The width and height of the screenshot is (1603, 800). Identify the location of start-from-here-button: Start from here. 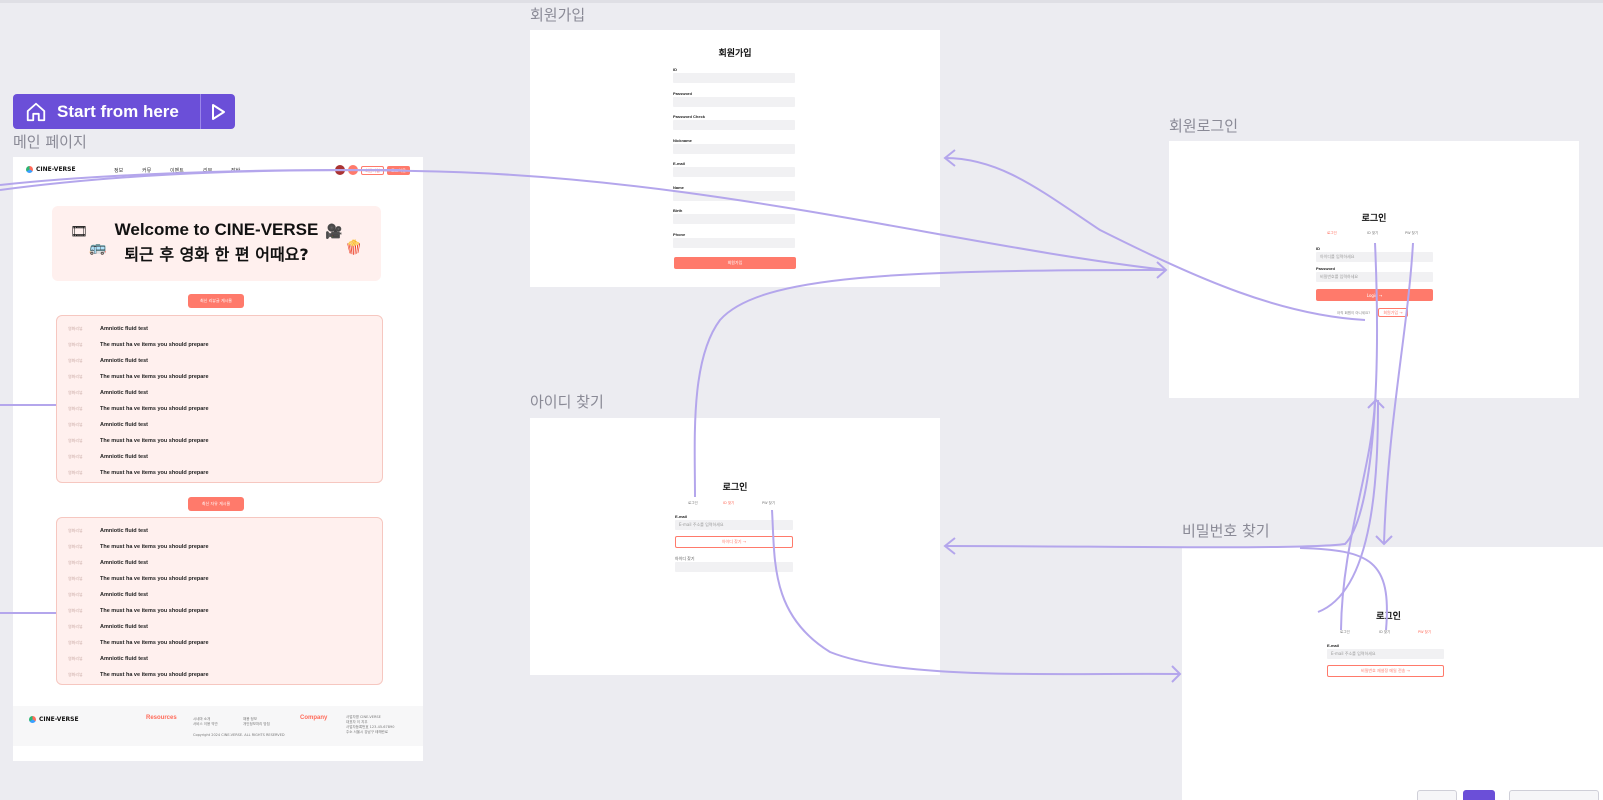
(124, 111).